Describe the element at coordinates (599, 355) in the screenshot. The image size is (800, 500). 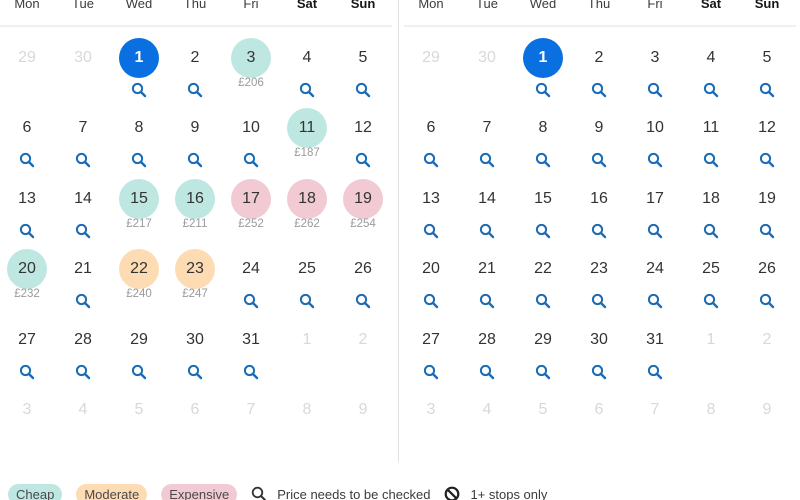
I see `day-cell: 30` at that location.